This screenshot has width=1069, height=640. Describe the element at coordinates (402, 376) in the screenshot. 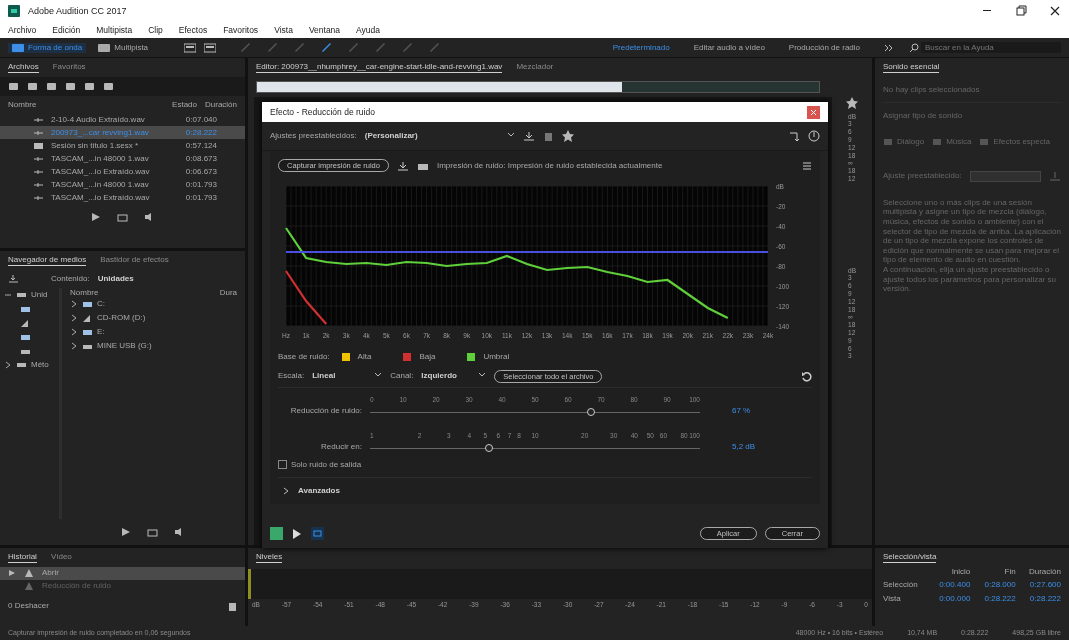

I see `channel-label: Canal:` at that location.